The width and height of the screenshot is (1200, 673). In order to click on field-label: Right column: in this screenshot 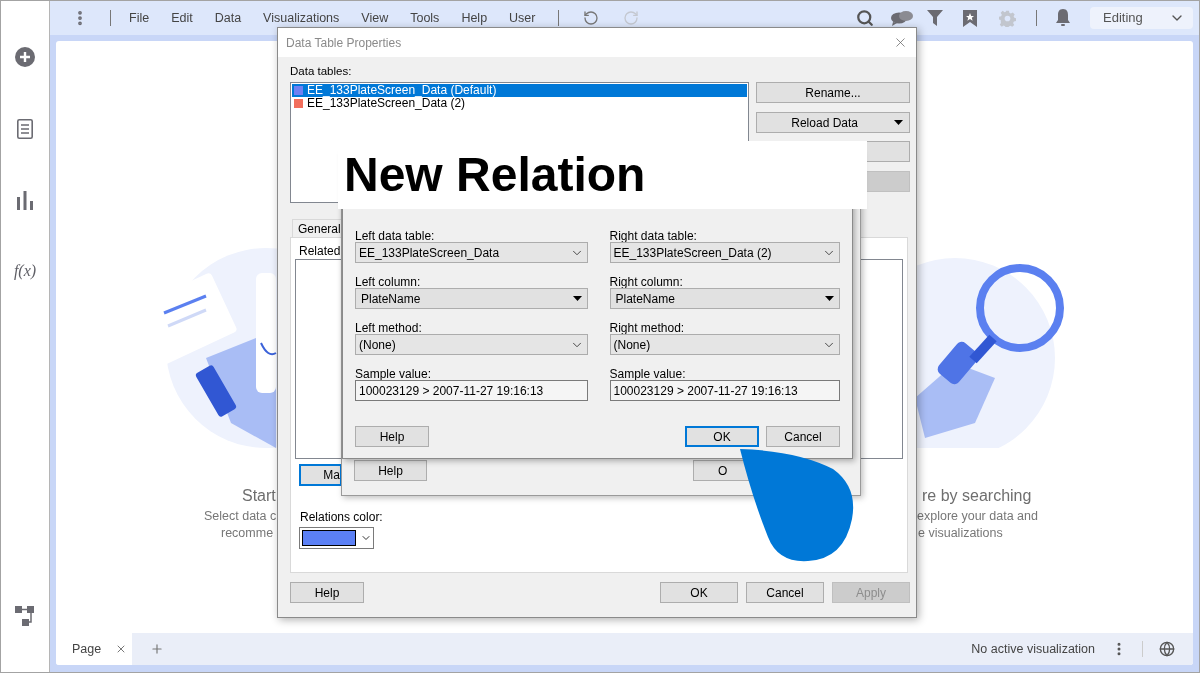, I will do `click(646, 282)`.